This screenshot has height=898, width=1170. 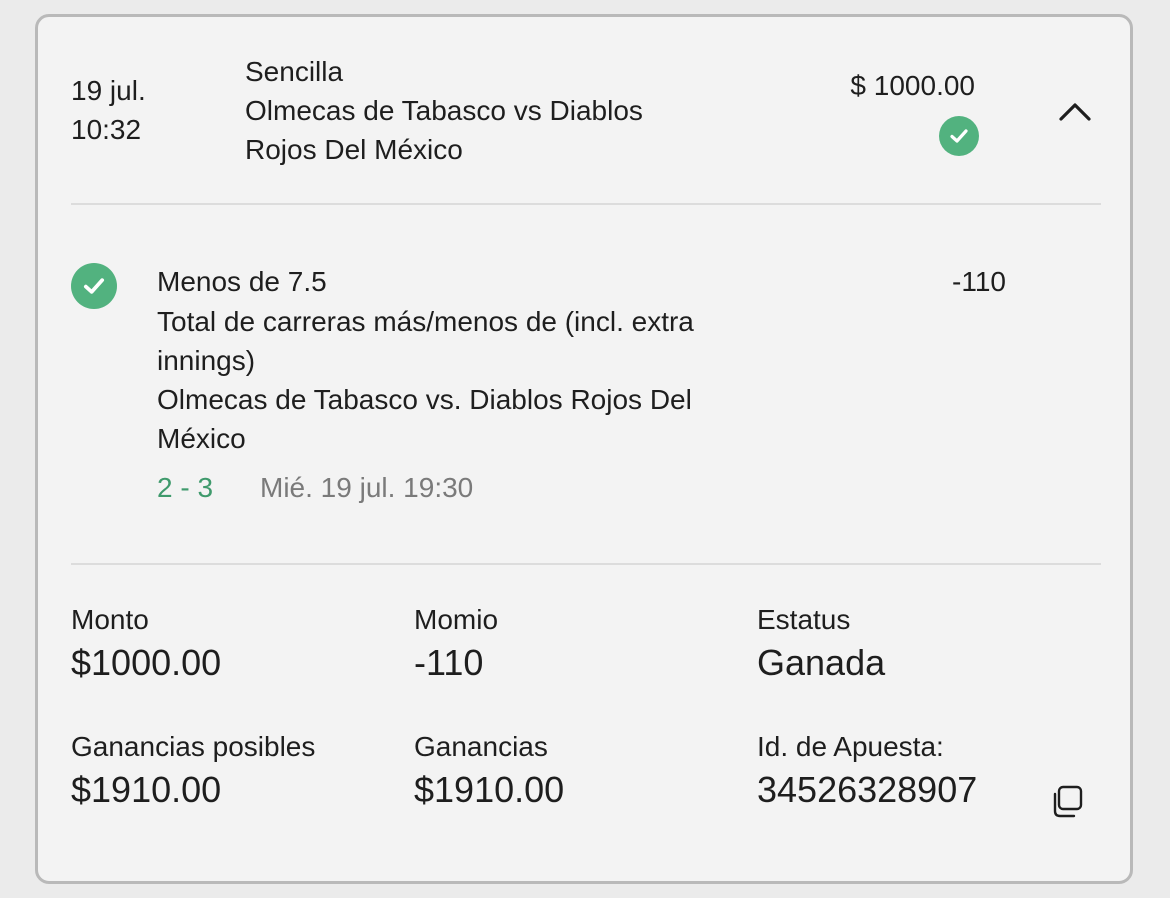 I want to click on copy-bet-id-icon, so click(x=1067, y=802).